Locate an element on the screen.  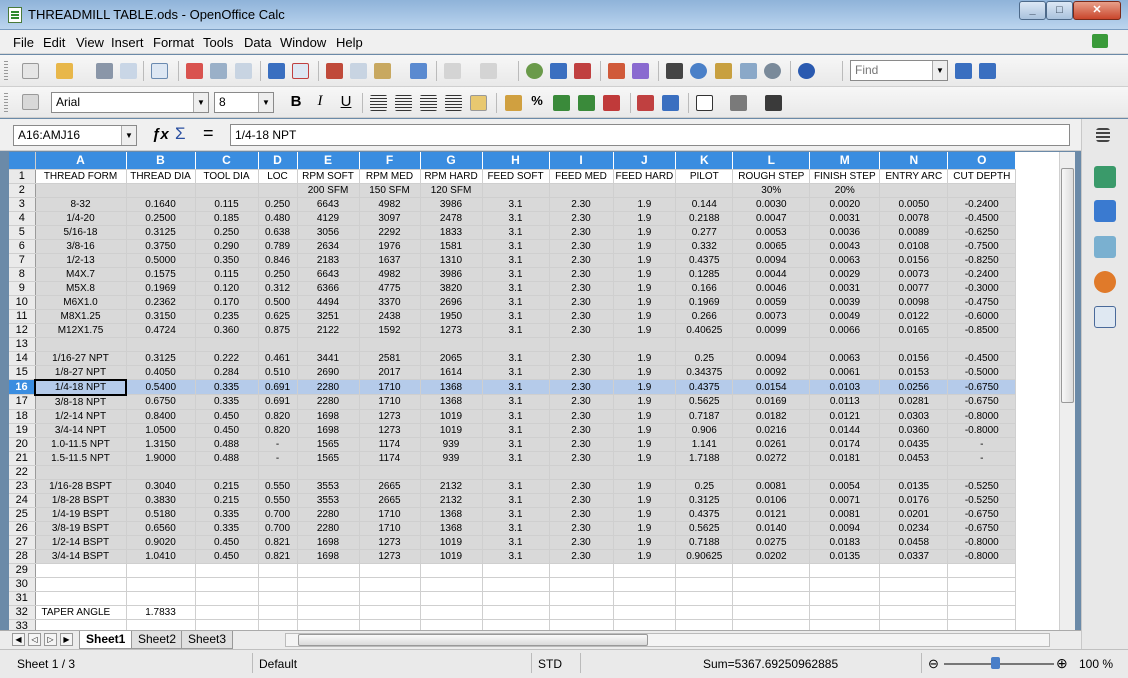
delete-decimal-icon is located at coordinates (611, 103).